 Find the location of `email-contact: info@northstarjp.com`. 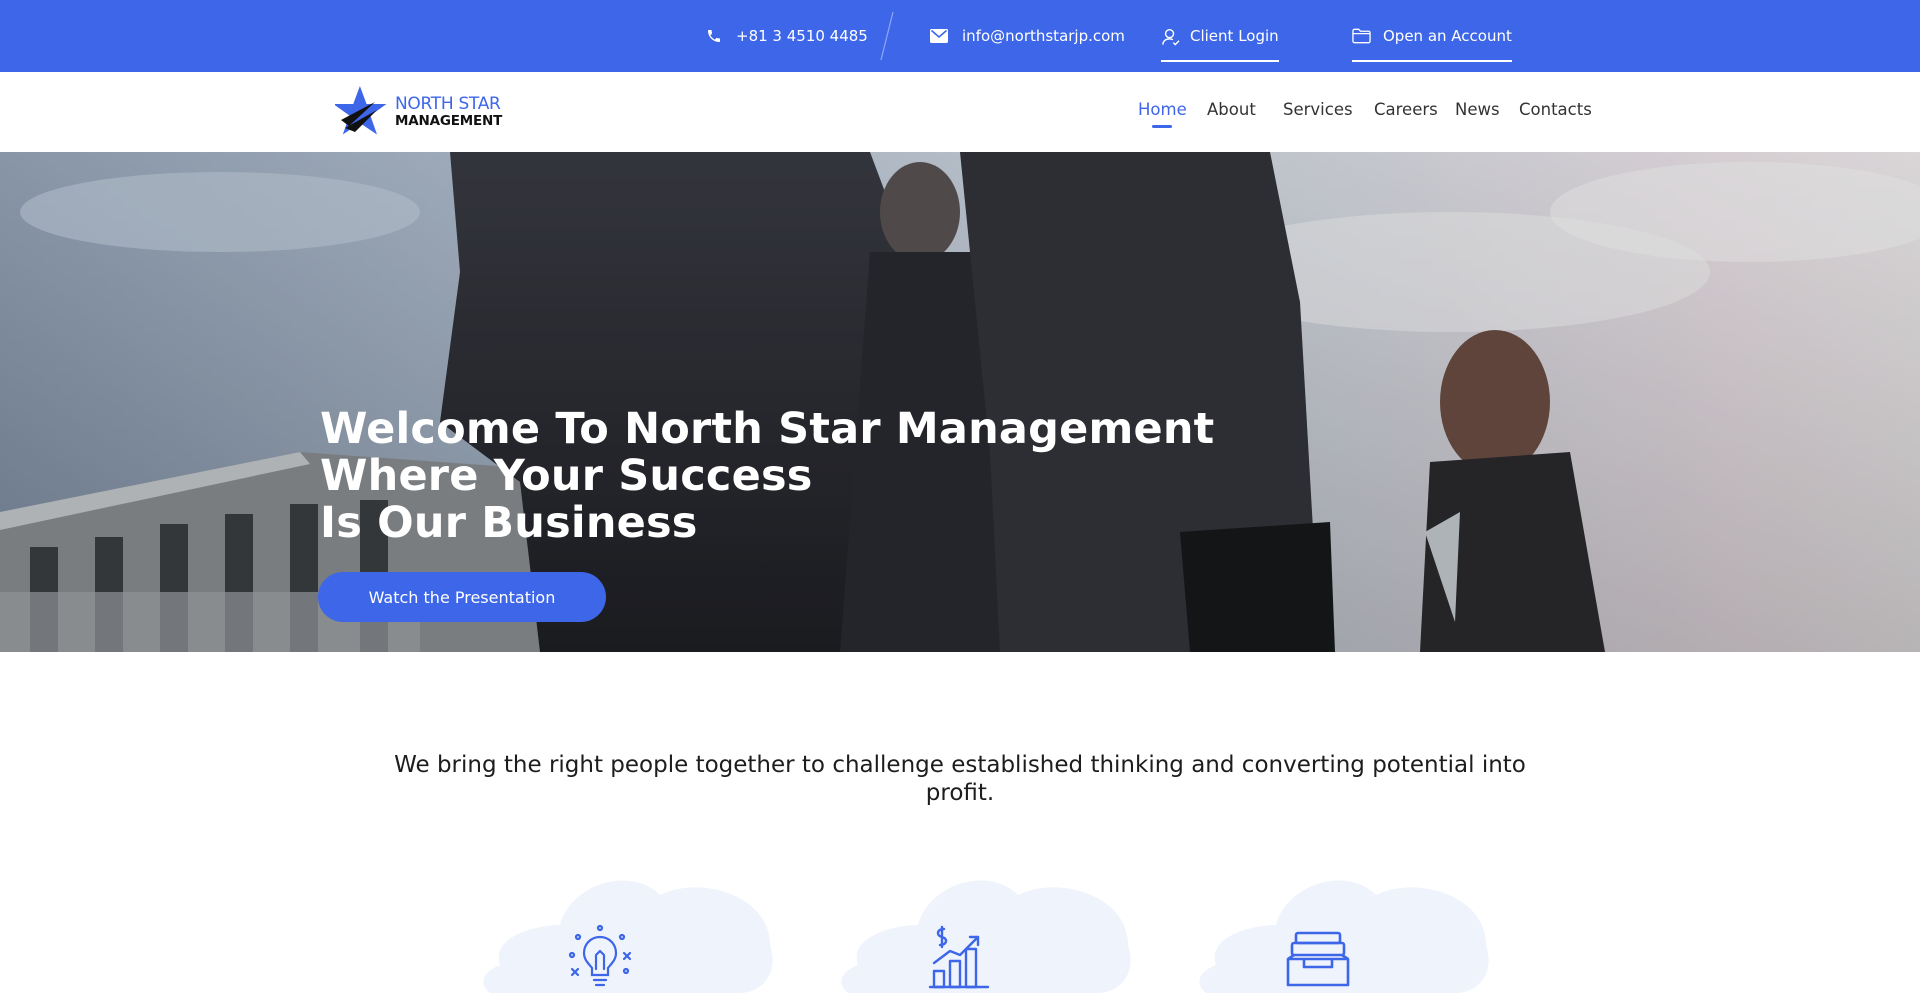

email-contact: info@northstarjp.com is located at coordinates (1027, 36).